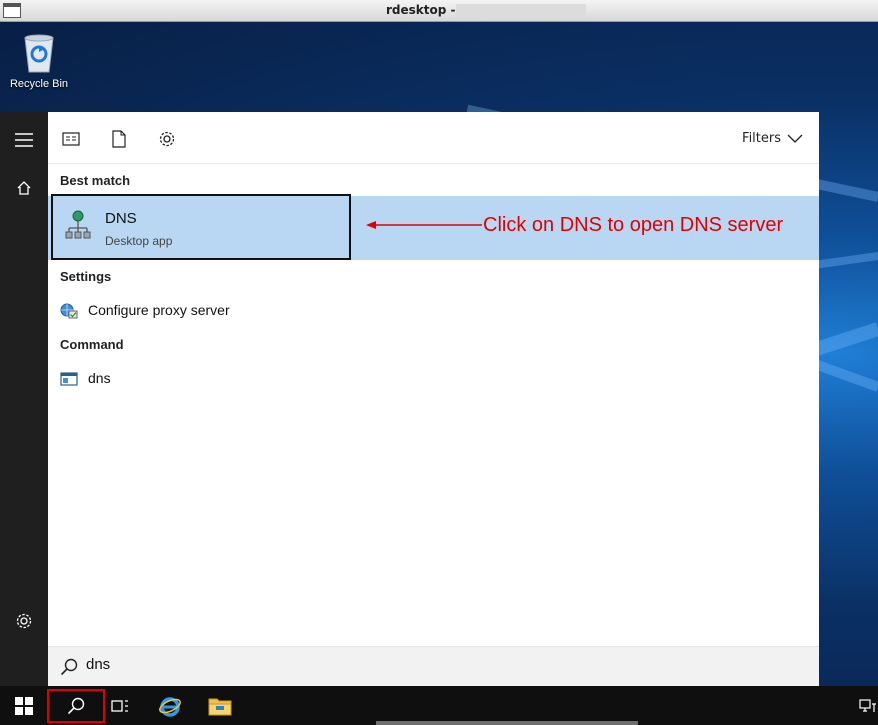 The height and width of the screenshot is (725, 878). What do you see at coordinates (24, 621) in the screenshot?
I see `settings-gear-icon` at bounding box center [24, 621].